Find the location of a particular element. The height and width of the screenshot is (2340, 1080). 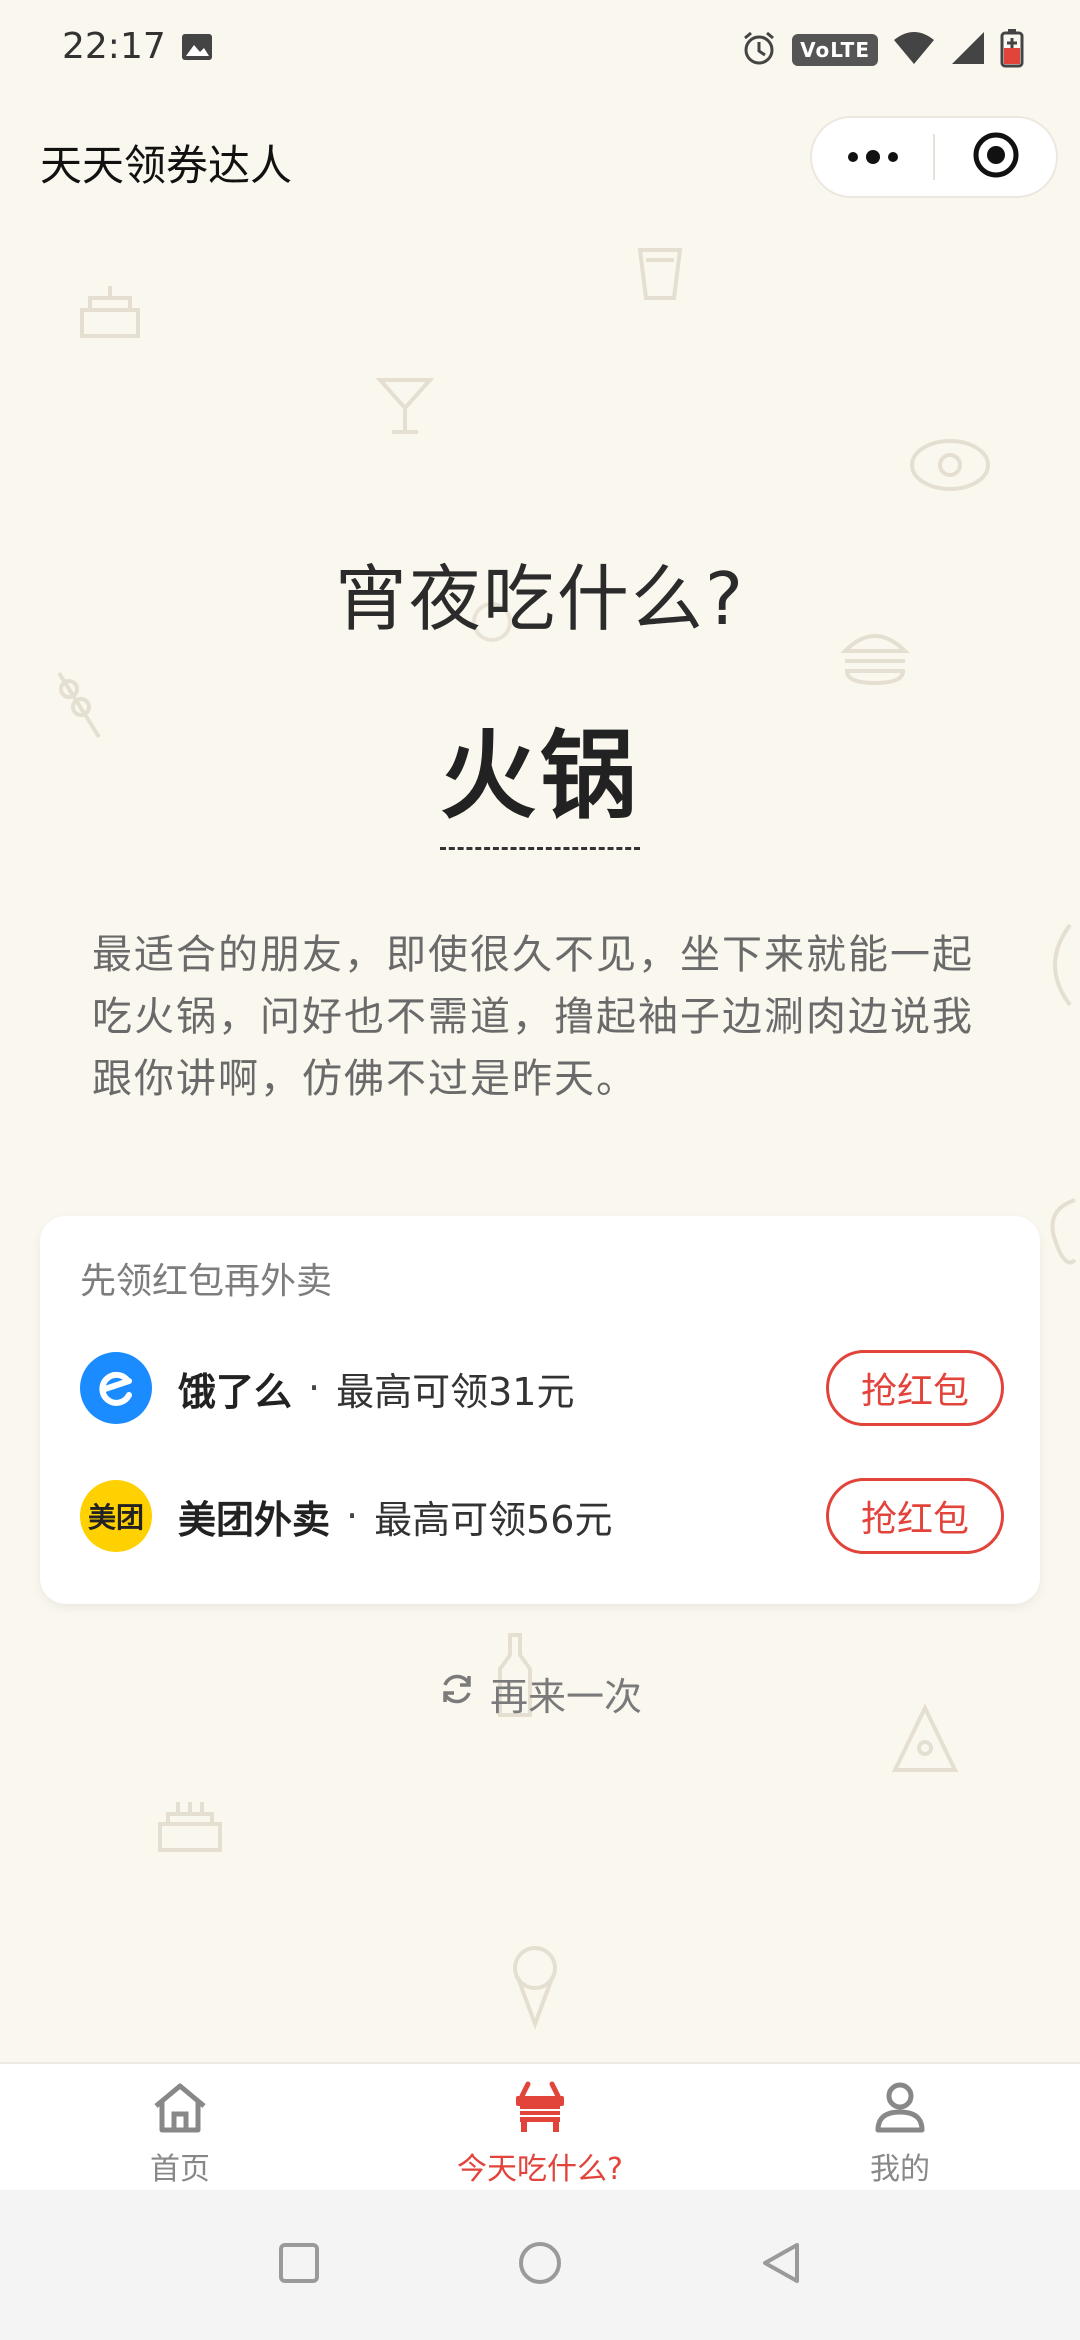

status-icons: VoLTE is located at coordinates (882, 50).